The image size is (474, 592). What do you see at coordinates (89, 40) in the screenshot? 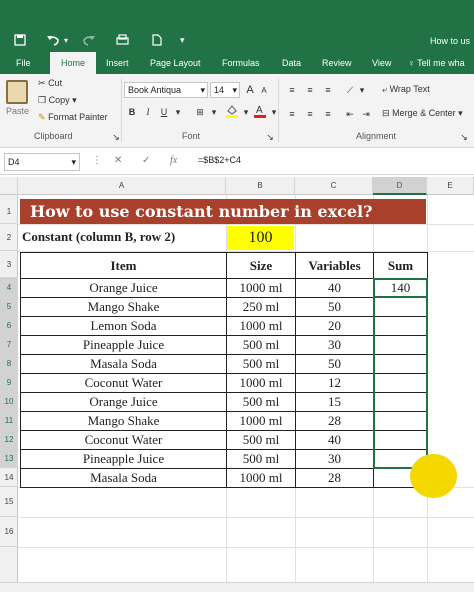
I see `redo-icon` at bounding box center [89, 40].